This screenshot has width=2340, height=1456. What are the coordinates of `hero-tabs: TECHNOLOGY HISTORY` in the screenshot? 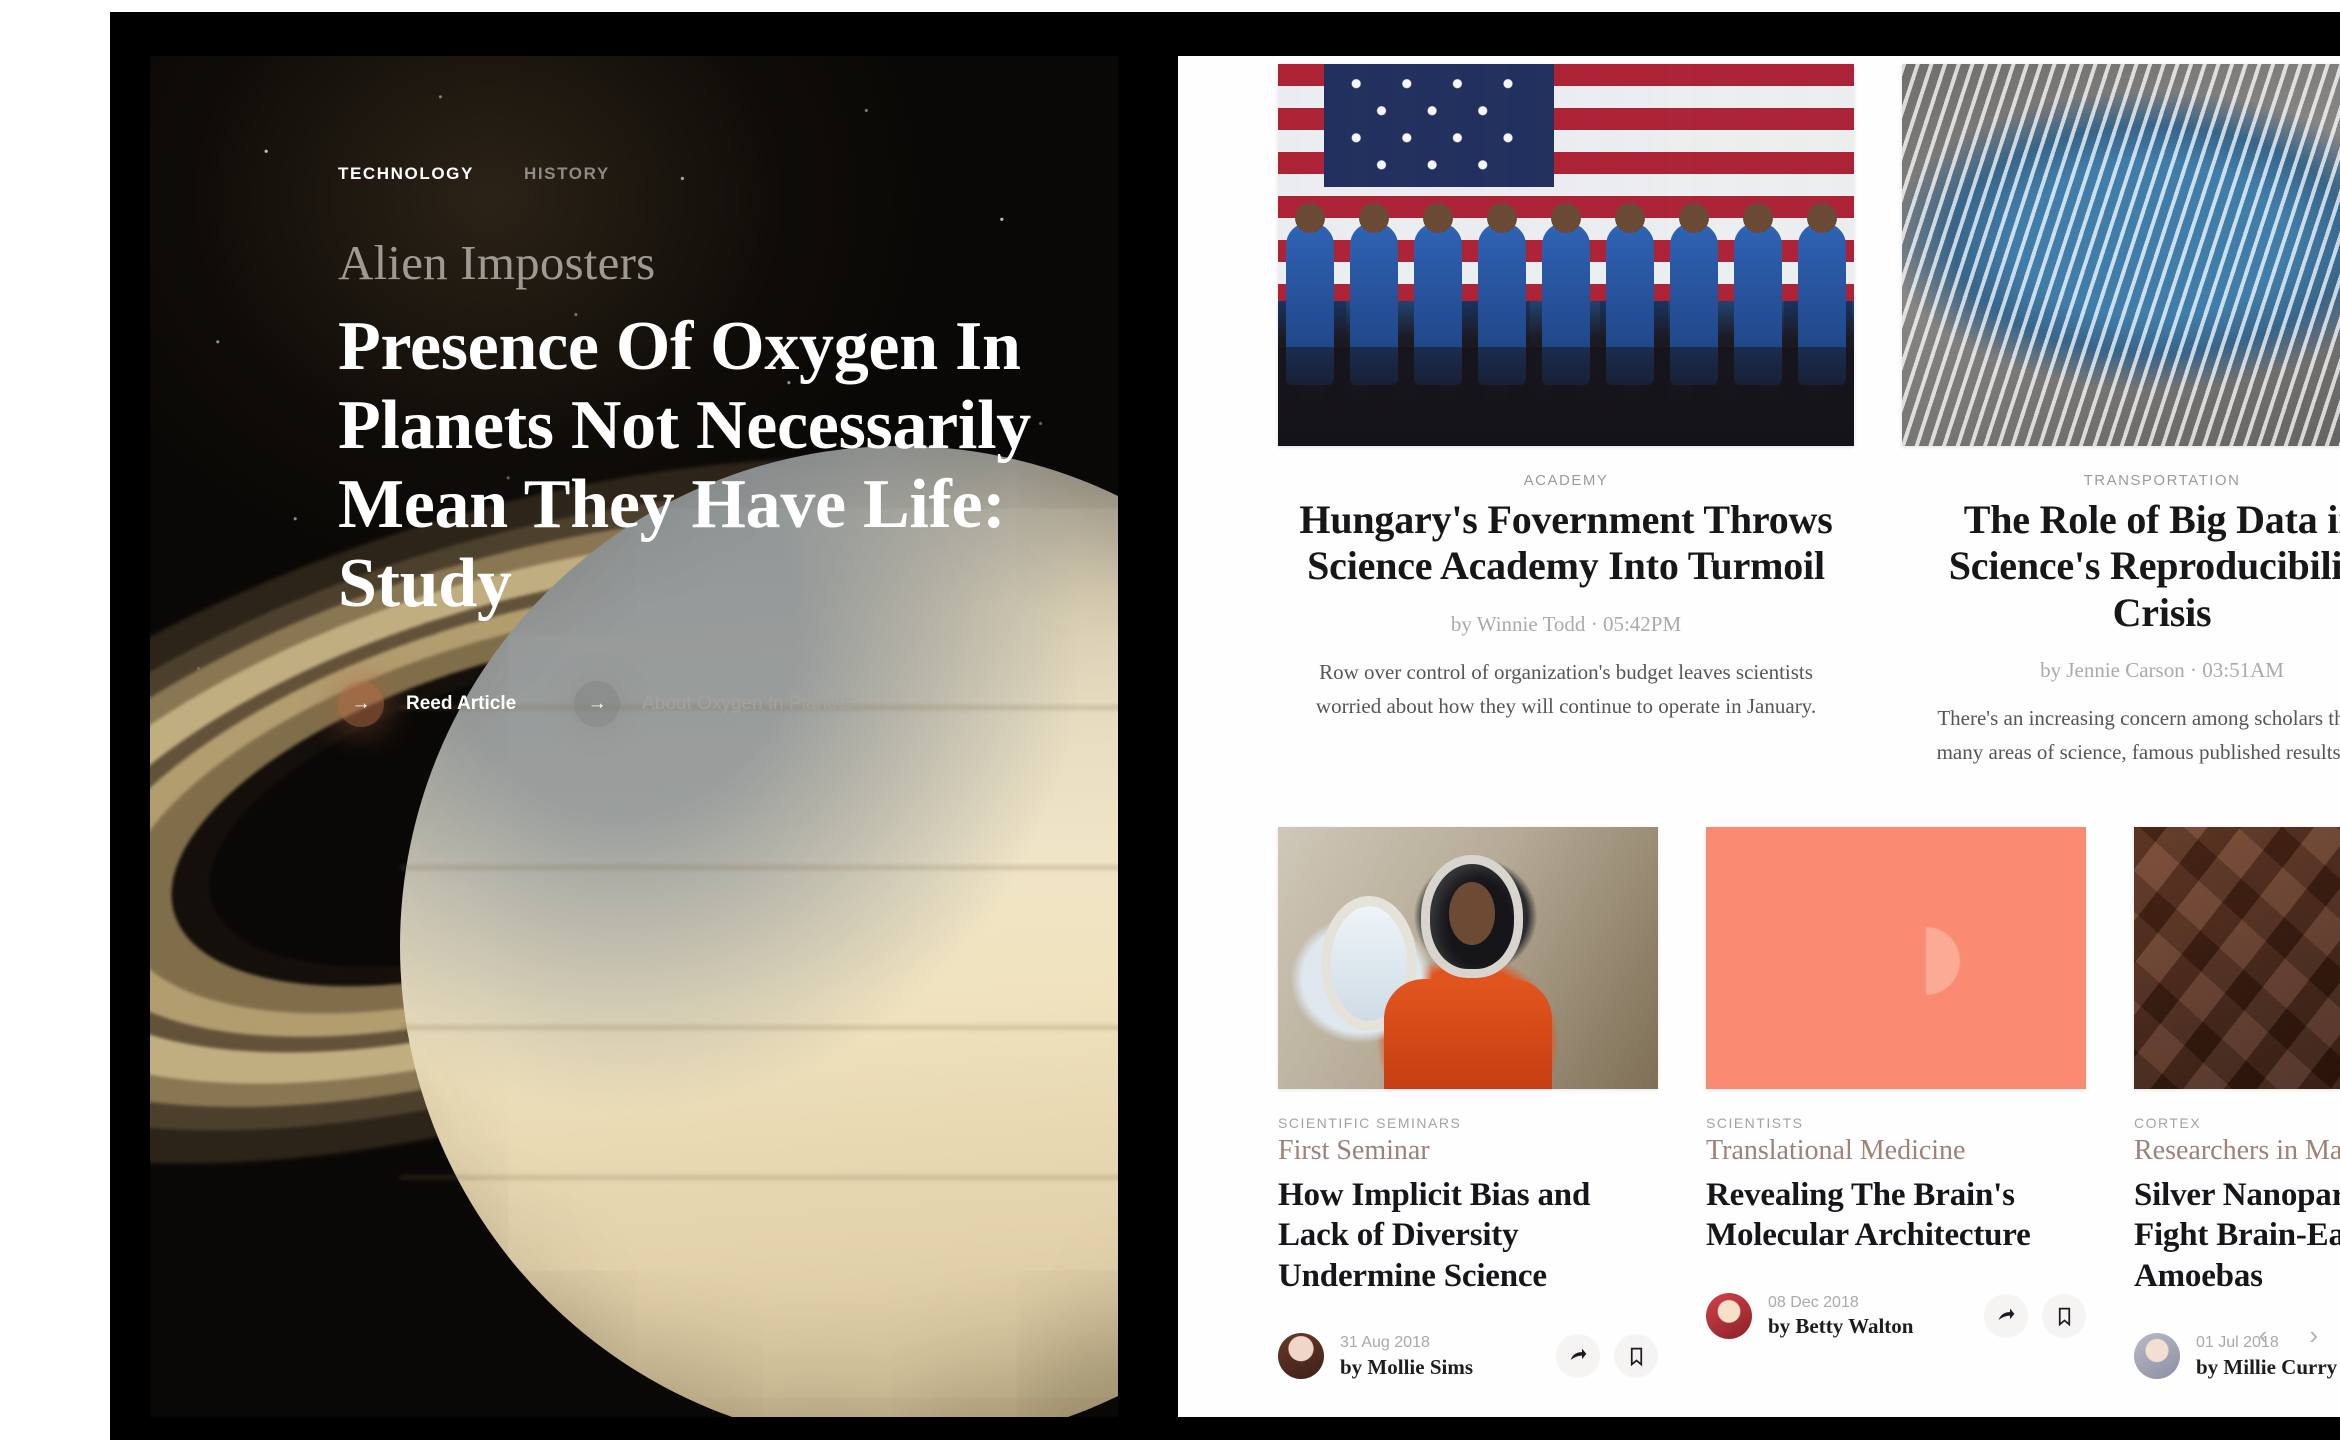 It's located at (688, 174).